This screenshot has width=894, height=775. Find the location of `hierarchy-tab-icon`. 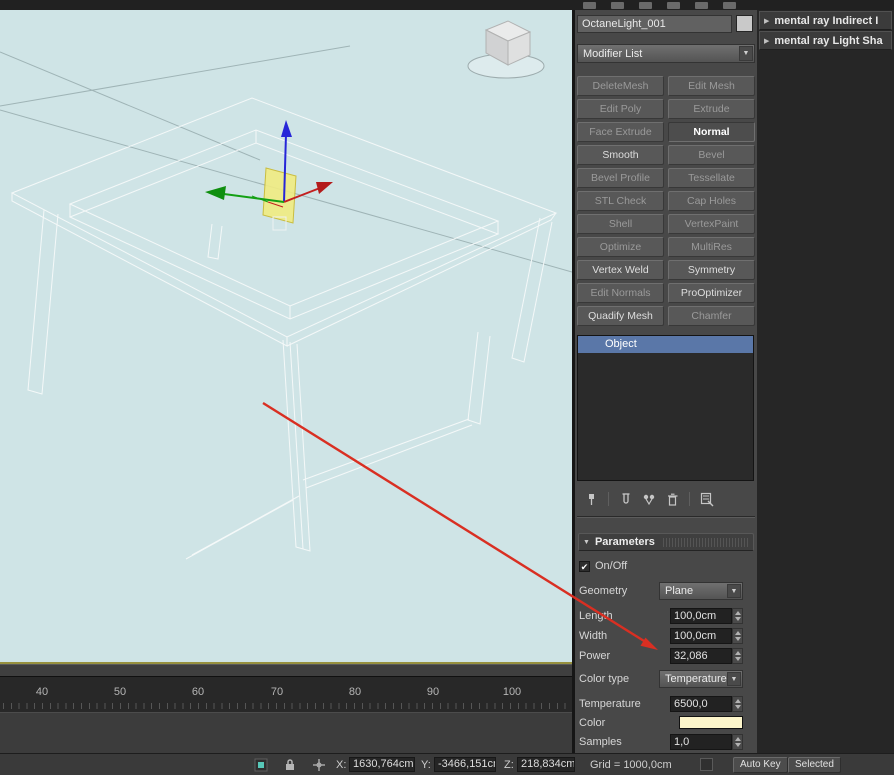

hierarchy-tab-icon is located at coordinates (645, 5).